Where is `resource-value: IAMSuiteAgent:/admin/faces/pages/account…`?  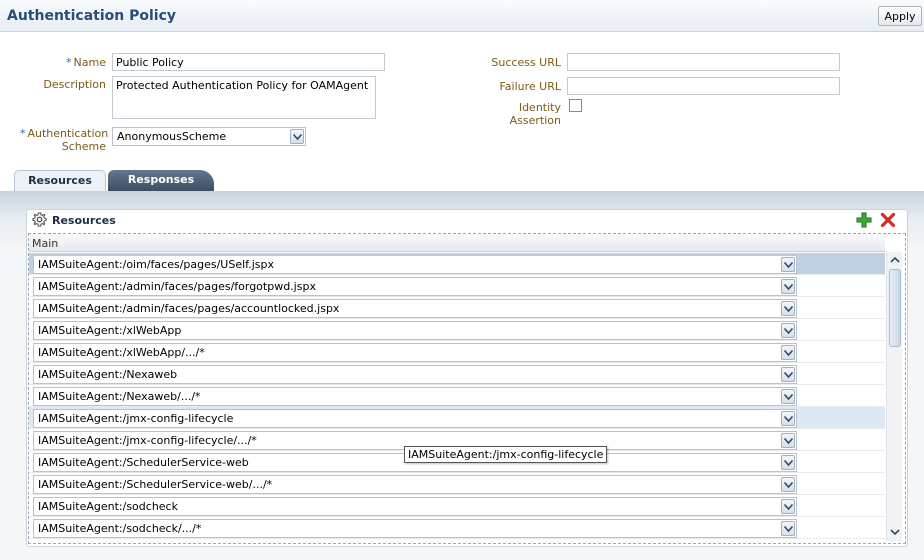
resource-value: IAMSuiteAgent:/admin/faces/pages/account… is located at coordinates (189, 308).